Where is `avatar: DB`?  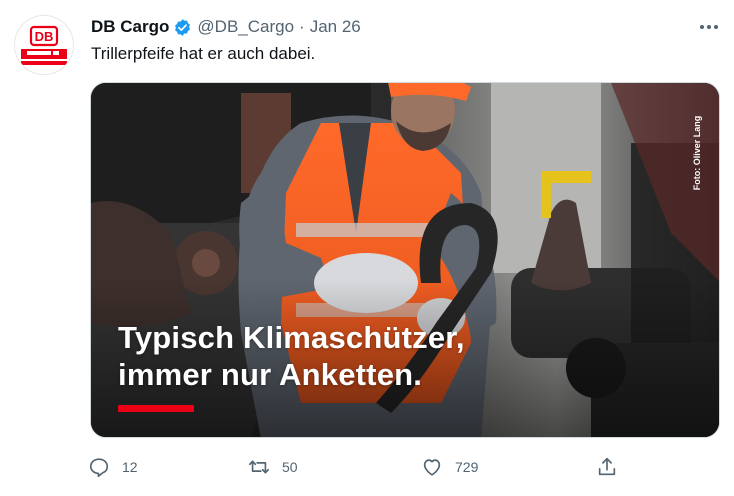 avatar: DB is located at coordinates (44, 45).